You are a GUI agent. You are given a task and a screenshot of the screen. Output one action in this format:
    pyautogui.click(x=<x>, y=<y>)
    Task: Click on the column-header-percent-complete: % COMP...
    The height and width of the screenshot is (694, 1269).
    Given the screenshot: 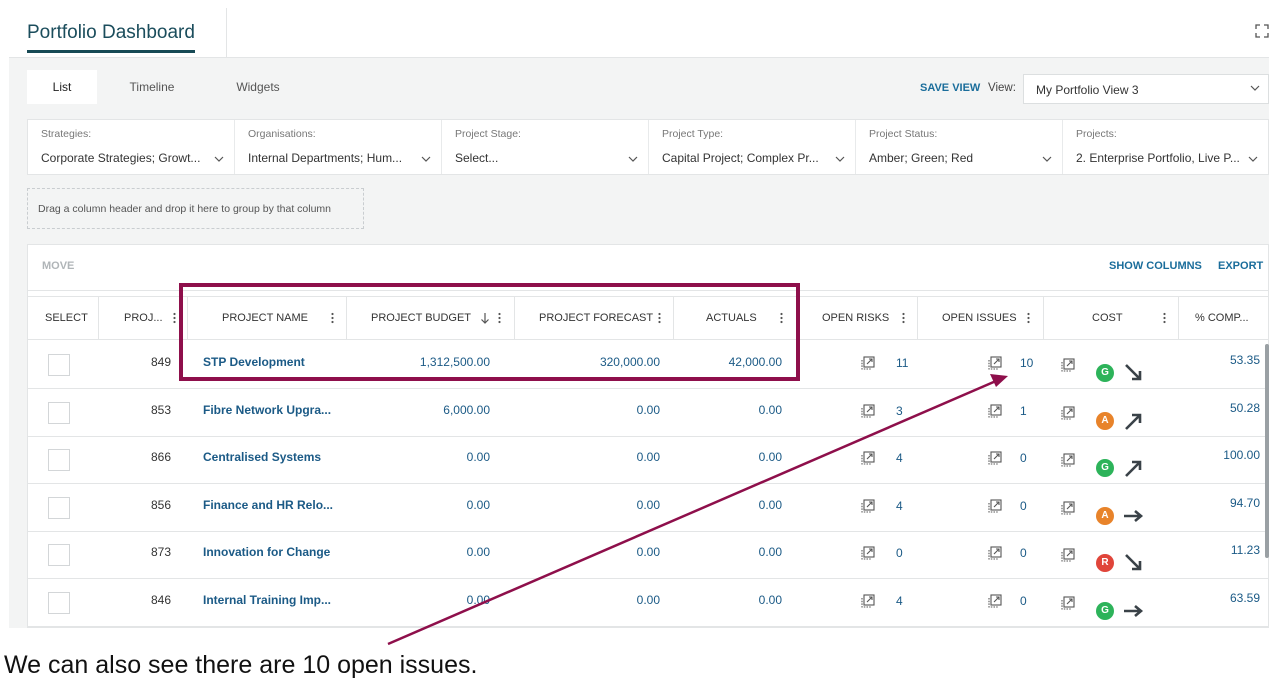 What is the action you would take?
    pyautogui.click(x=1224, y=318)
    